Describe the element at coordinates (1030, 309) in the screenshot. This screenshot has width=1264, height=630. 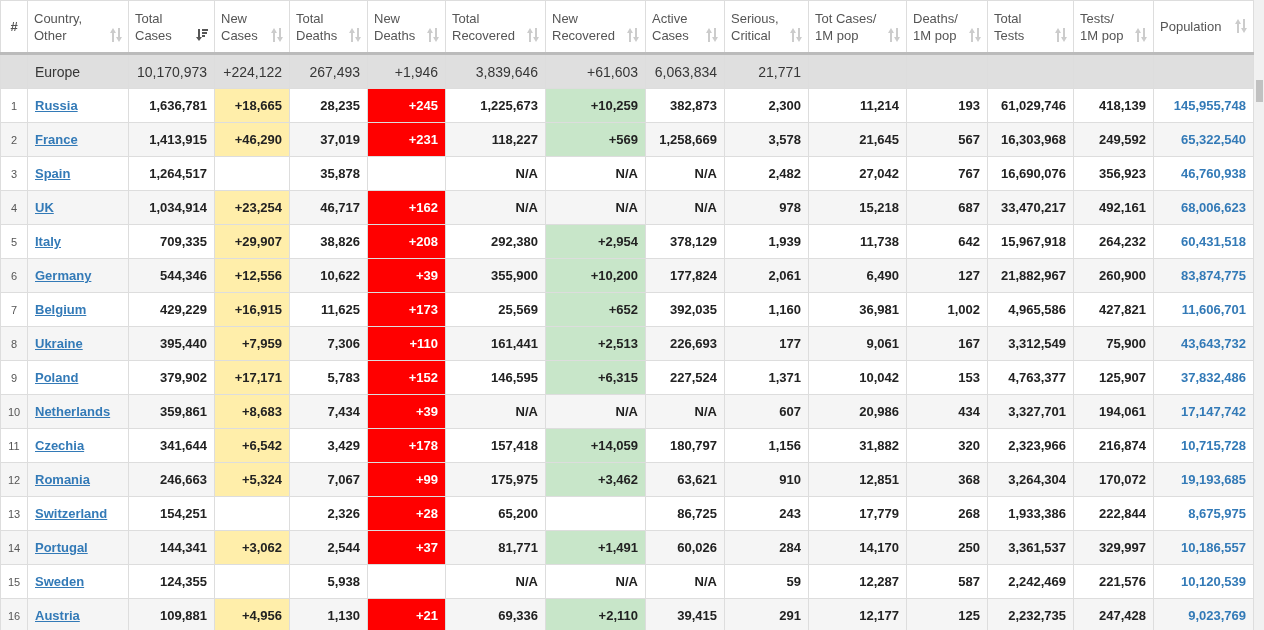
I see `table-cell: 4,965,586` at that location.